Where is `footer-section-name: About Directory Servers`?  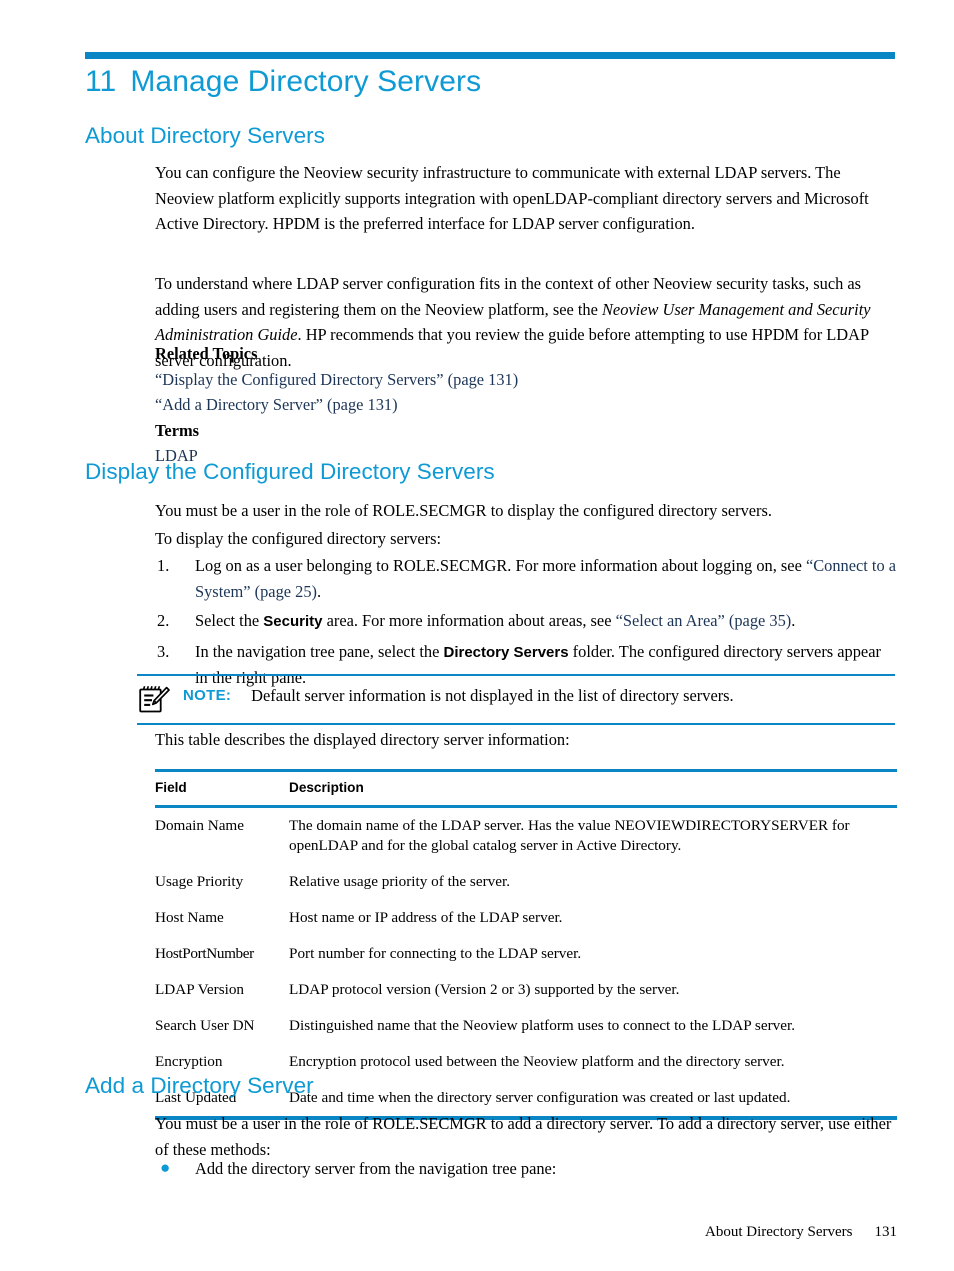 footer-section-name: About Directory Servers is located at coordinates (779, 1232).